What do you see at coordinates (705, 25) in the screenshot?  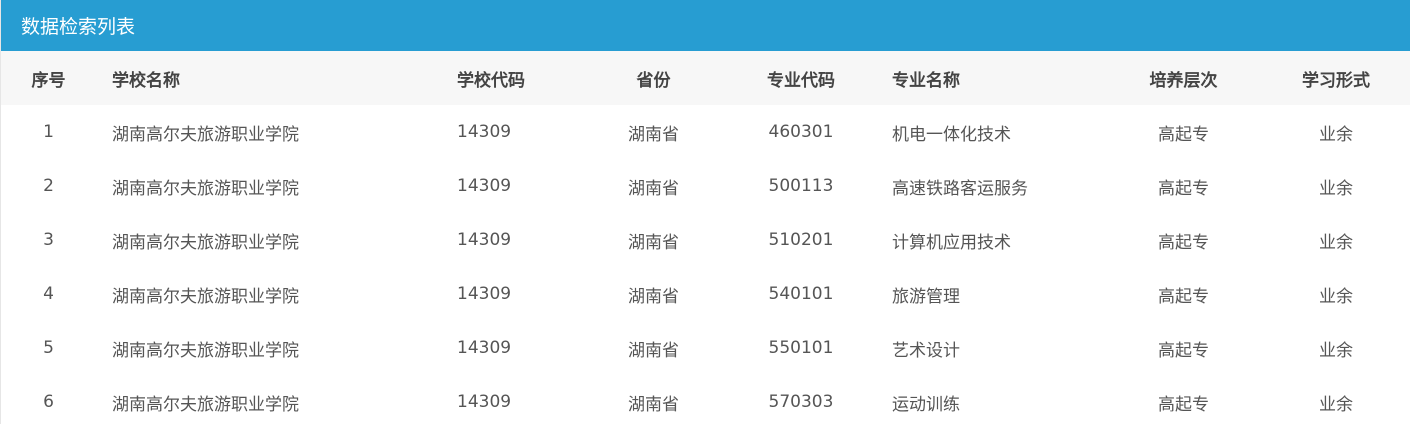 I see `panel-header: 数据检索列表` at bounding box center [705, 25].